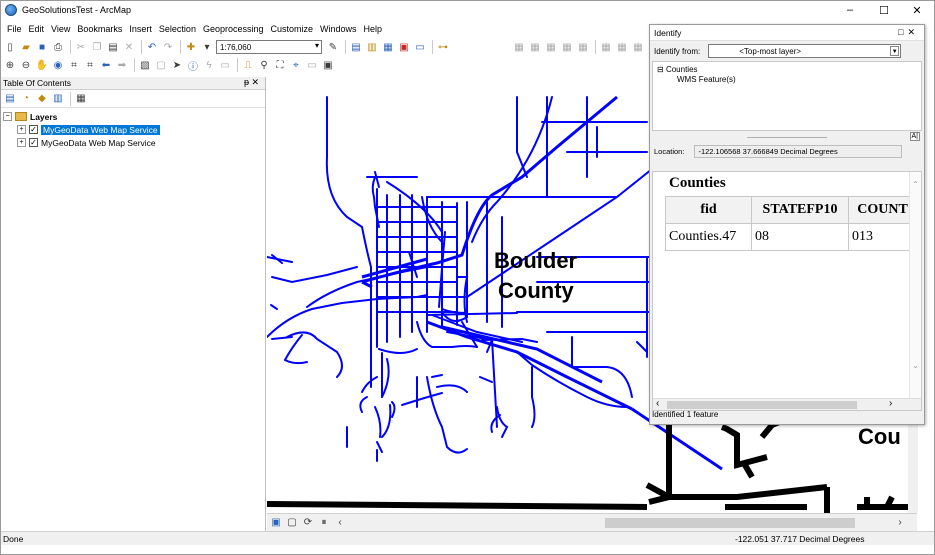 The height and width of the screenshot is (555, 935). What do you see at coordinates (26, 65) in the screenshot?
I see `zoom-out-icon: ⊖` at bounding box center [26, 65].